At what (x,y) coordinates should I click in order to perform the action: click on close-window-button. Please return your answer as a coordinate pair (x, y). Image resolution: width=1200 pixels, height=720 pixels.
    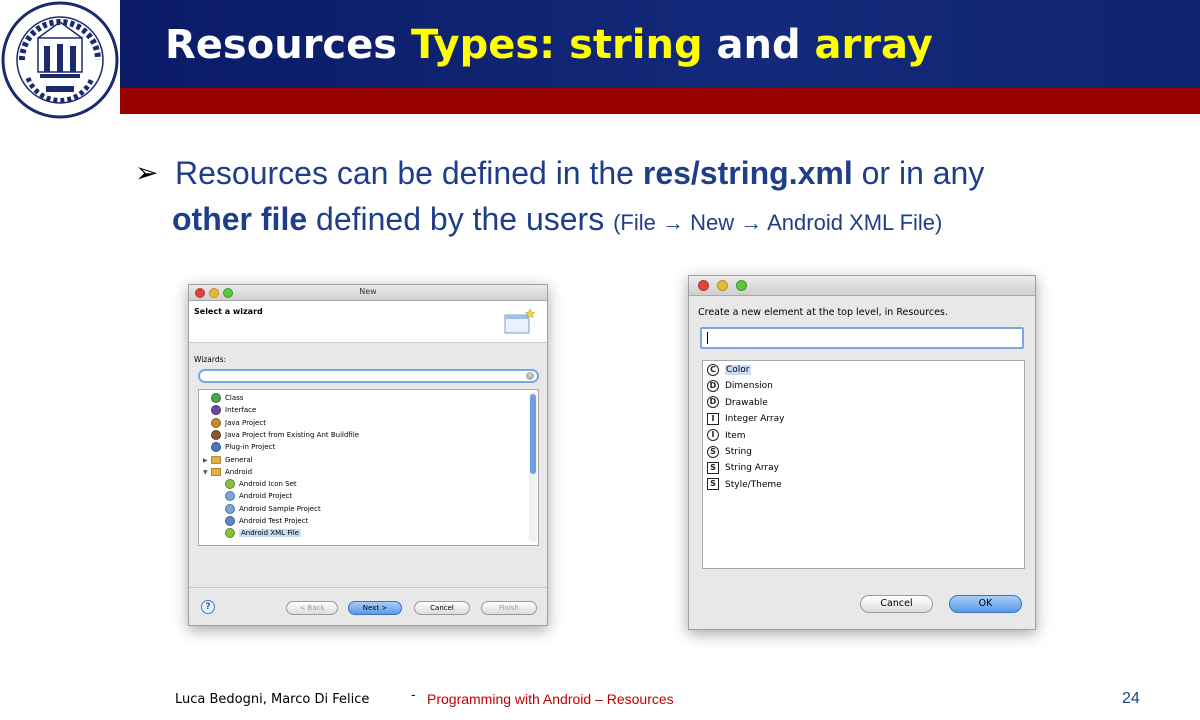
    Looking at the image, I should click on (703, 285).